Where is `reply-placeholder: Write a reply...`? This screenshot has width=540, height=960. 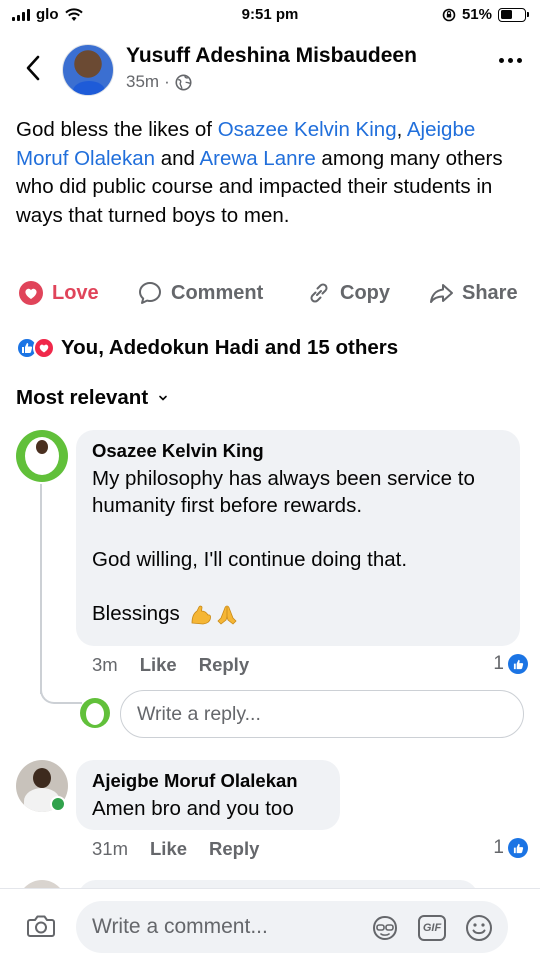 reply-placeholder: Write a reply... is located at coordinates (199, 713).